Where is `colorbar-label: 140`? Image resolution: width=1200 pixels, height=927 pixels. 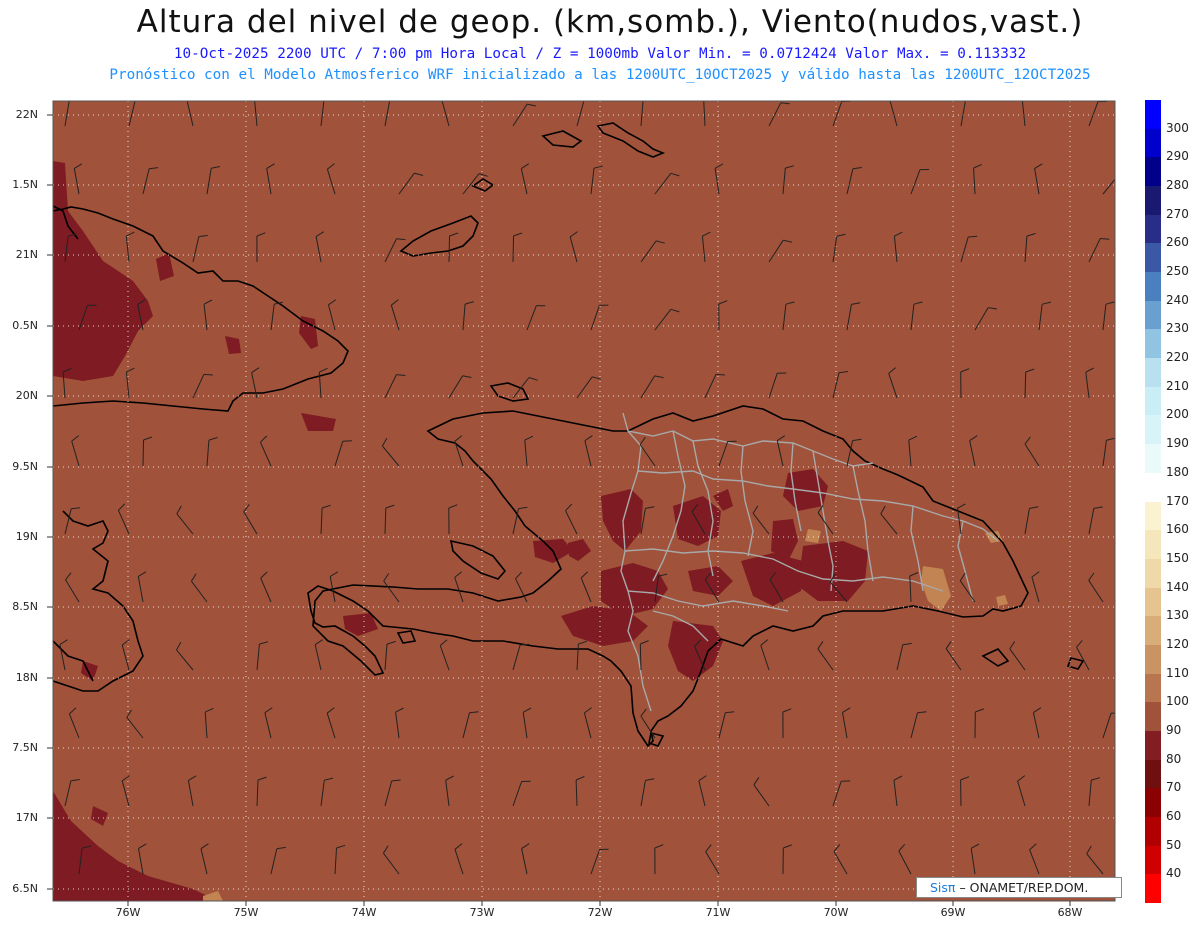 colorbar-label: 140 is located at coordinates (1177, 586).